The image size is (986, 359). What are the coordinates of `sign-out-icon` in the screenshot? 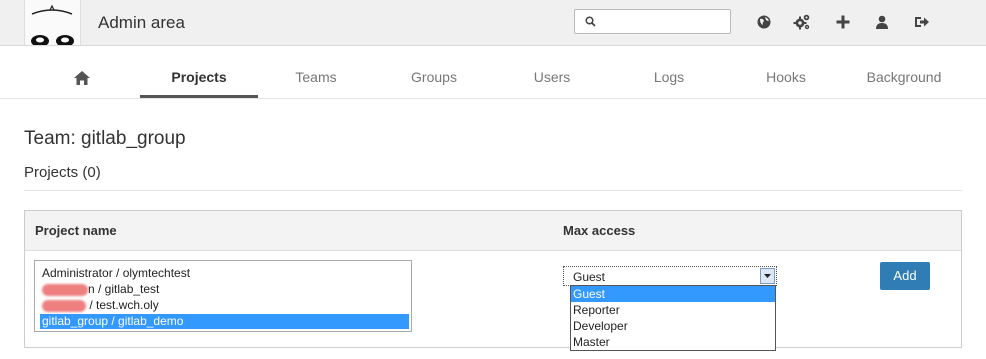 It's located at (922, 22).